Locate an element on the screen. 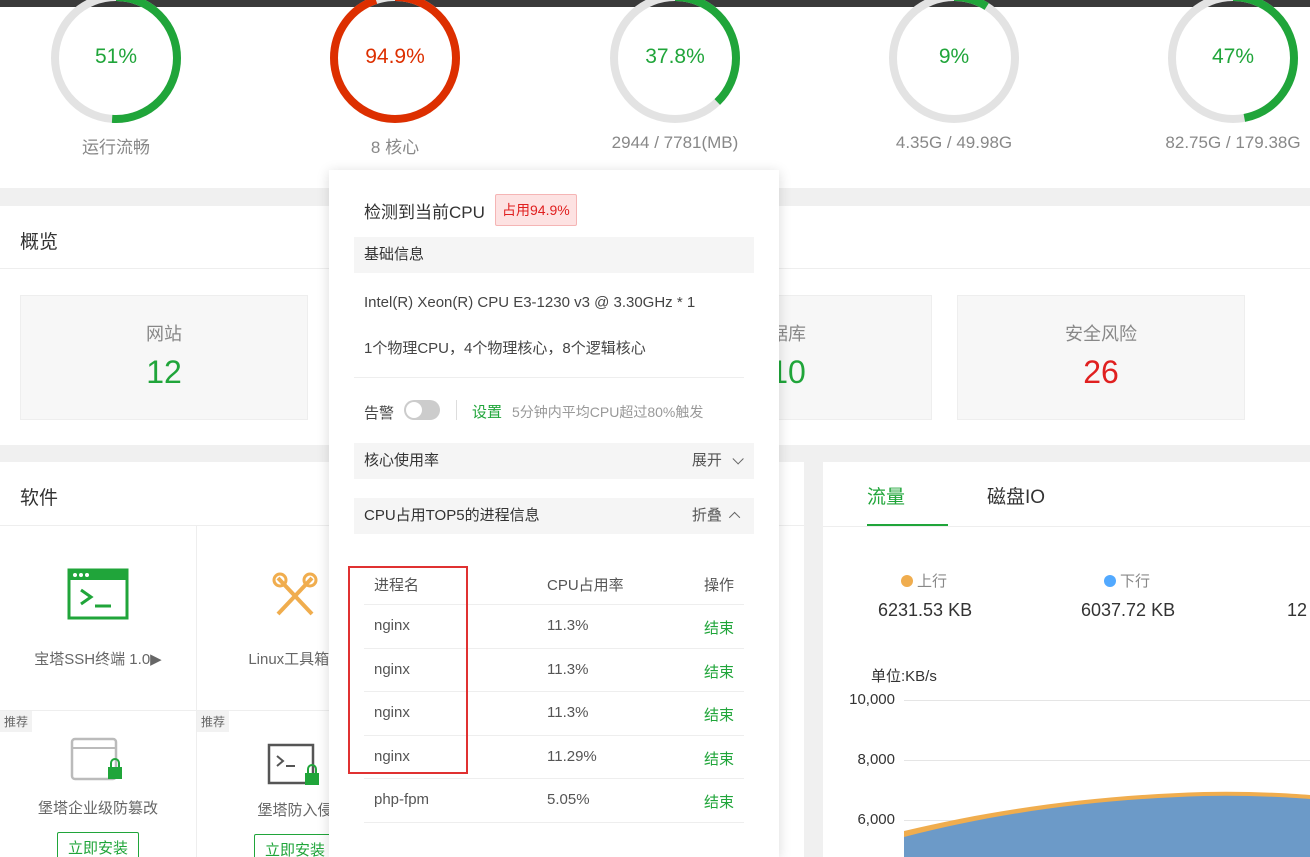  recommended-item-anti-tamper: 推荐 堡塔企业级防篡改 立即安装 is located at coordinates (98, 783).